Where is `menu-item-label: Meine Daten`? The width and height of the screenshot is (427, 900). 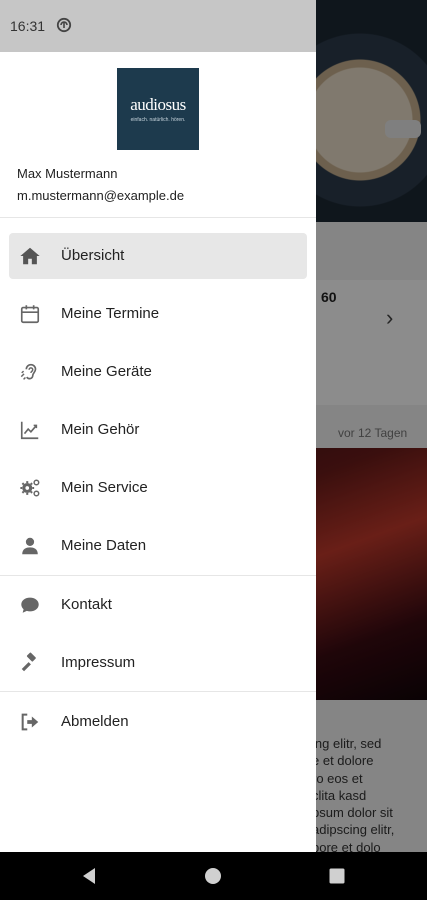
menu-item-label: Meine Daten is located at coordinates (104, 545).